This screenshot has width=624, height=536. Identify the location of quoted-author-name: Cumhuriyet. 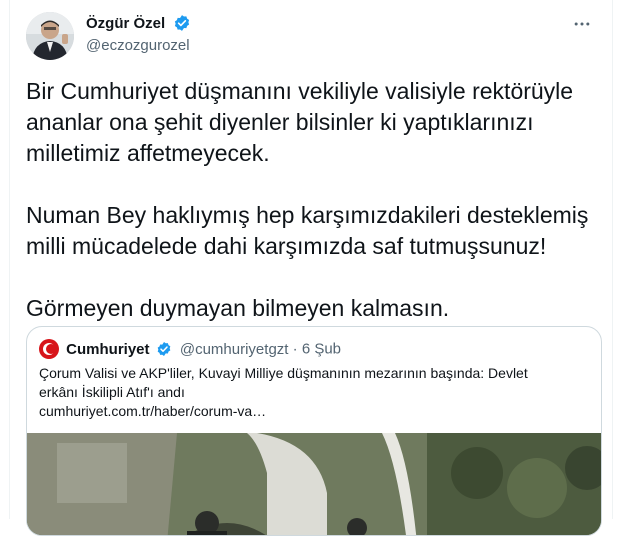
(107, 349).